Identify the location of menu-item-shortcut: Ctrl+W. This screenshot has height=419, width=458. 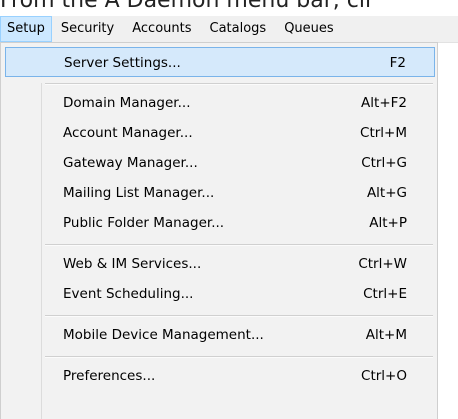
(382, 264).